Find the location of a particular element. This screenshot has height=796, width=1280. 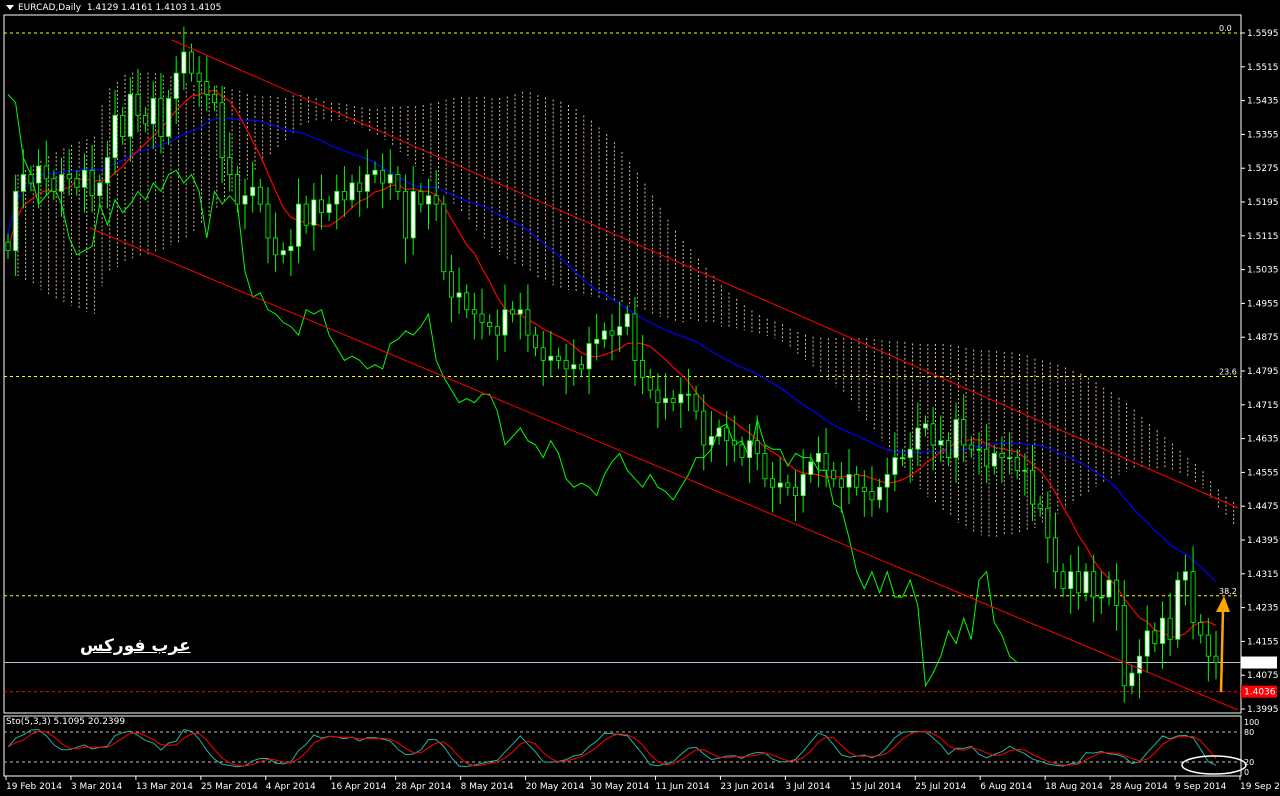

x-tick-label: 19 Sep 2014 is located at coordinates (1260, 787).